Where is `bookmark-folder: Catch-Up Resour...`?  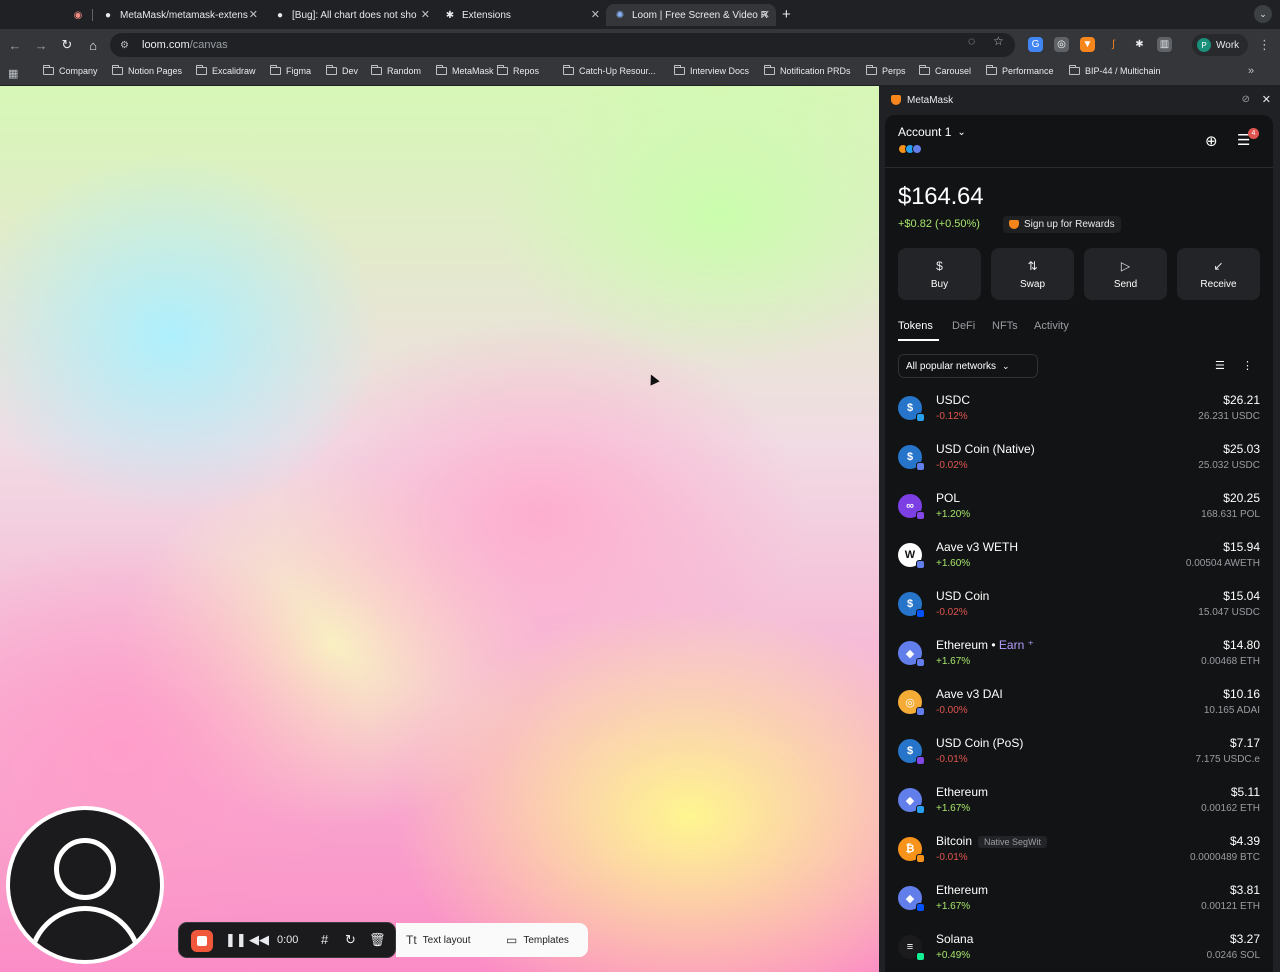
bookmark-folder: Catch-Up Resour... is located at coordinates (609, 70).